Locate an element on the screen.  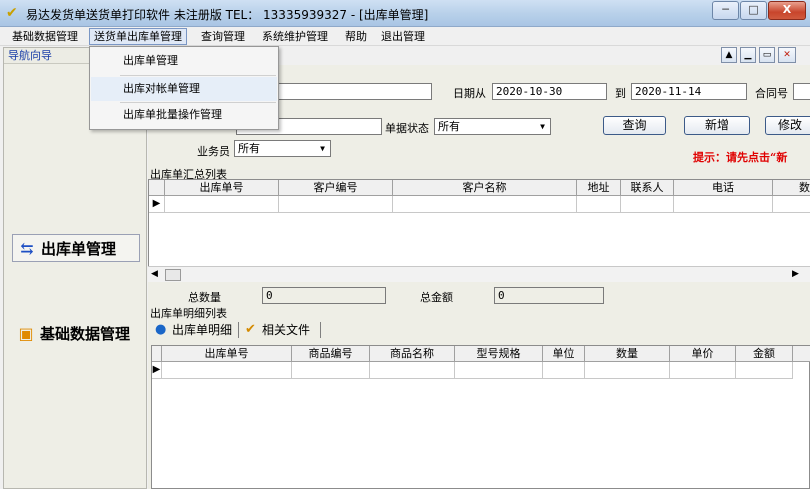
app-logo-icon: ✔ is located at coordinates (12, 13).